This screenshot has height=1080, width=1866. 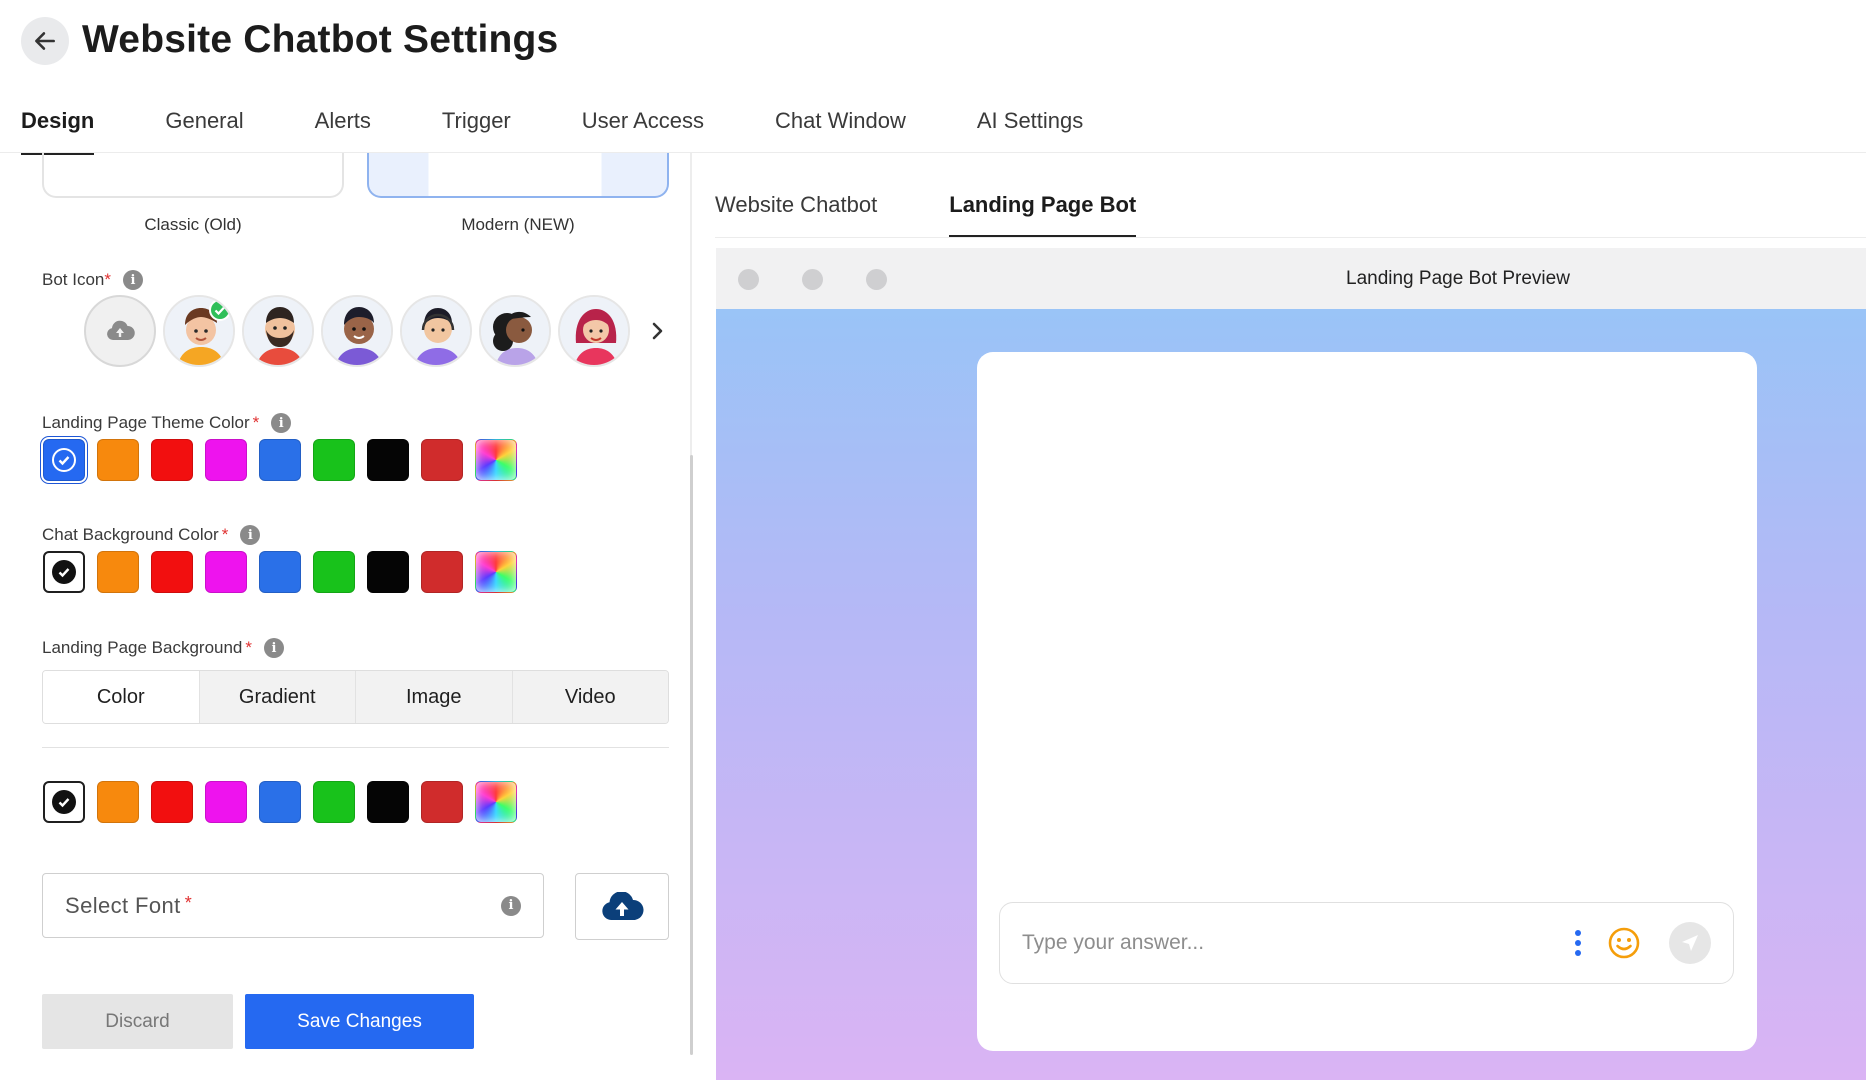 I want to click on avatar-boy-orange-hoodie, so click(x=199, y=331).